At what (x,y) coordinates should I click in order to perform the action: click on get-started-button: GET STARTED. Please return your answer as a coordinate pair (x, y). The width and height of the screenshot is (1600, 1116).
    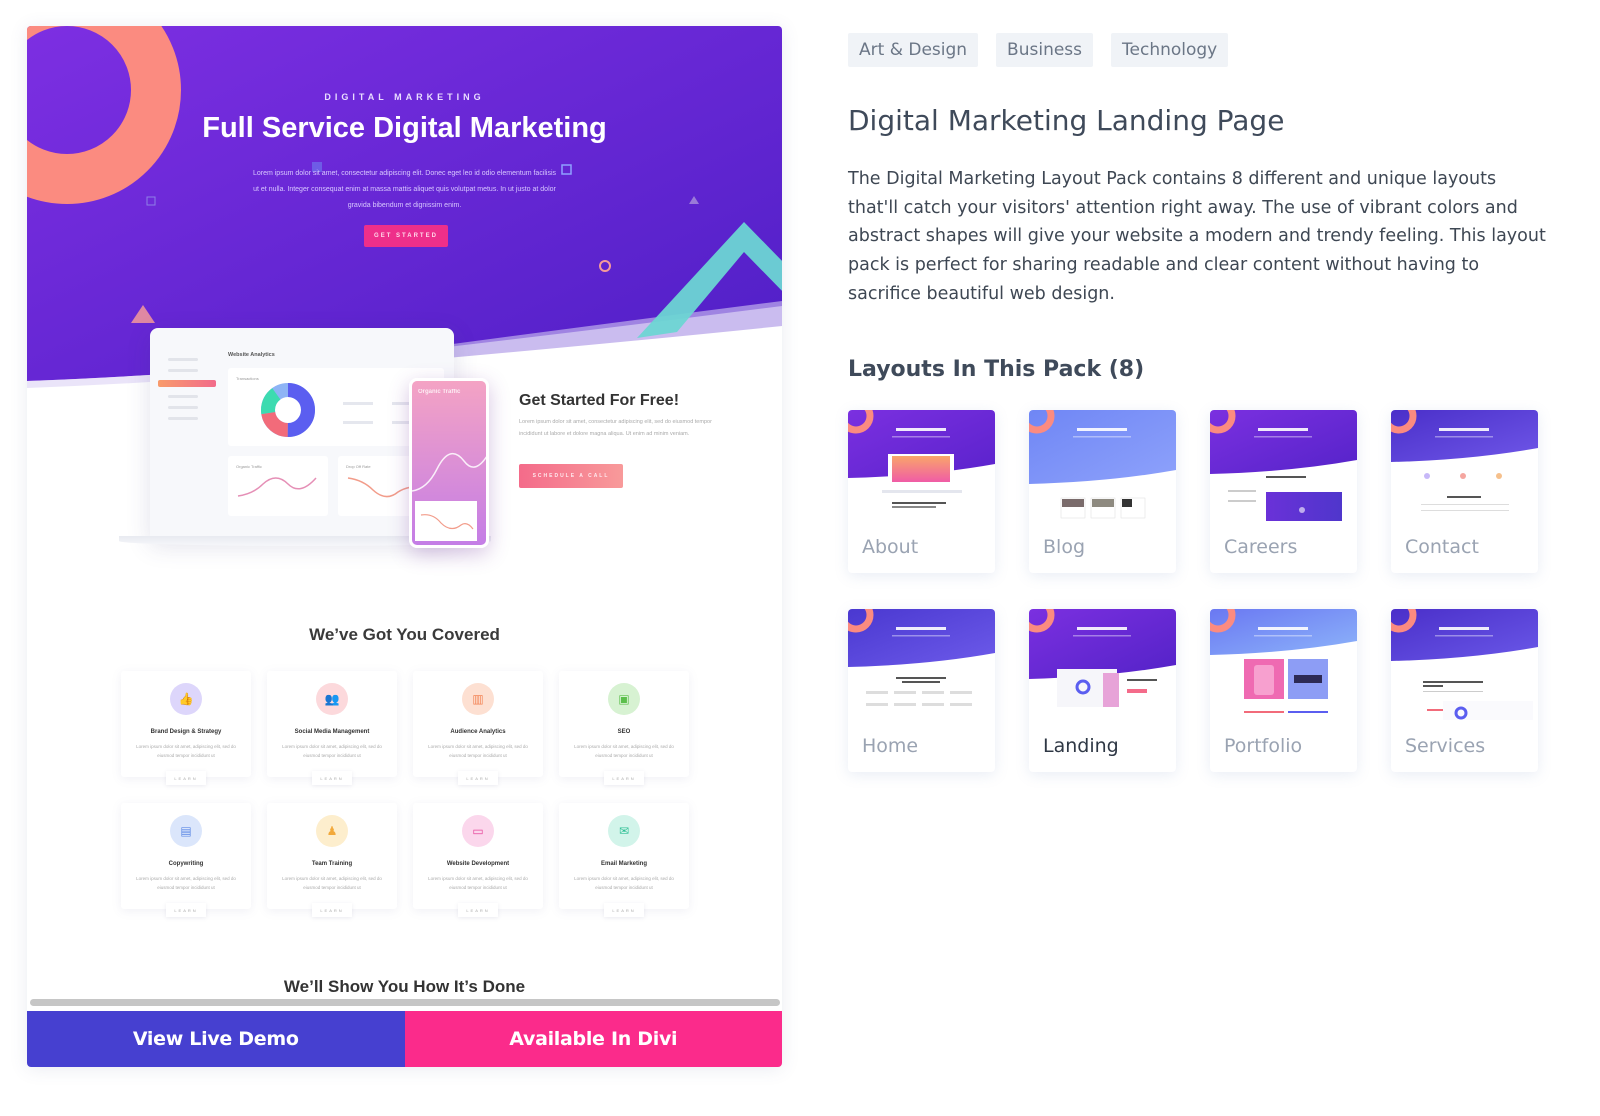
    Looking at the image, I should click on (406, 236).